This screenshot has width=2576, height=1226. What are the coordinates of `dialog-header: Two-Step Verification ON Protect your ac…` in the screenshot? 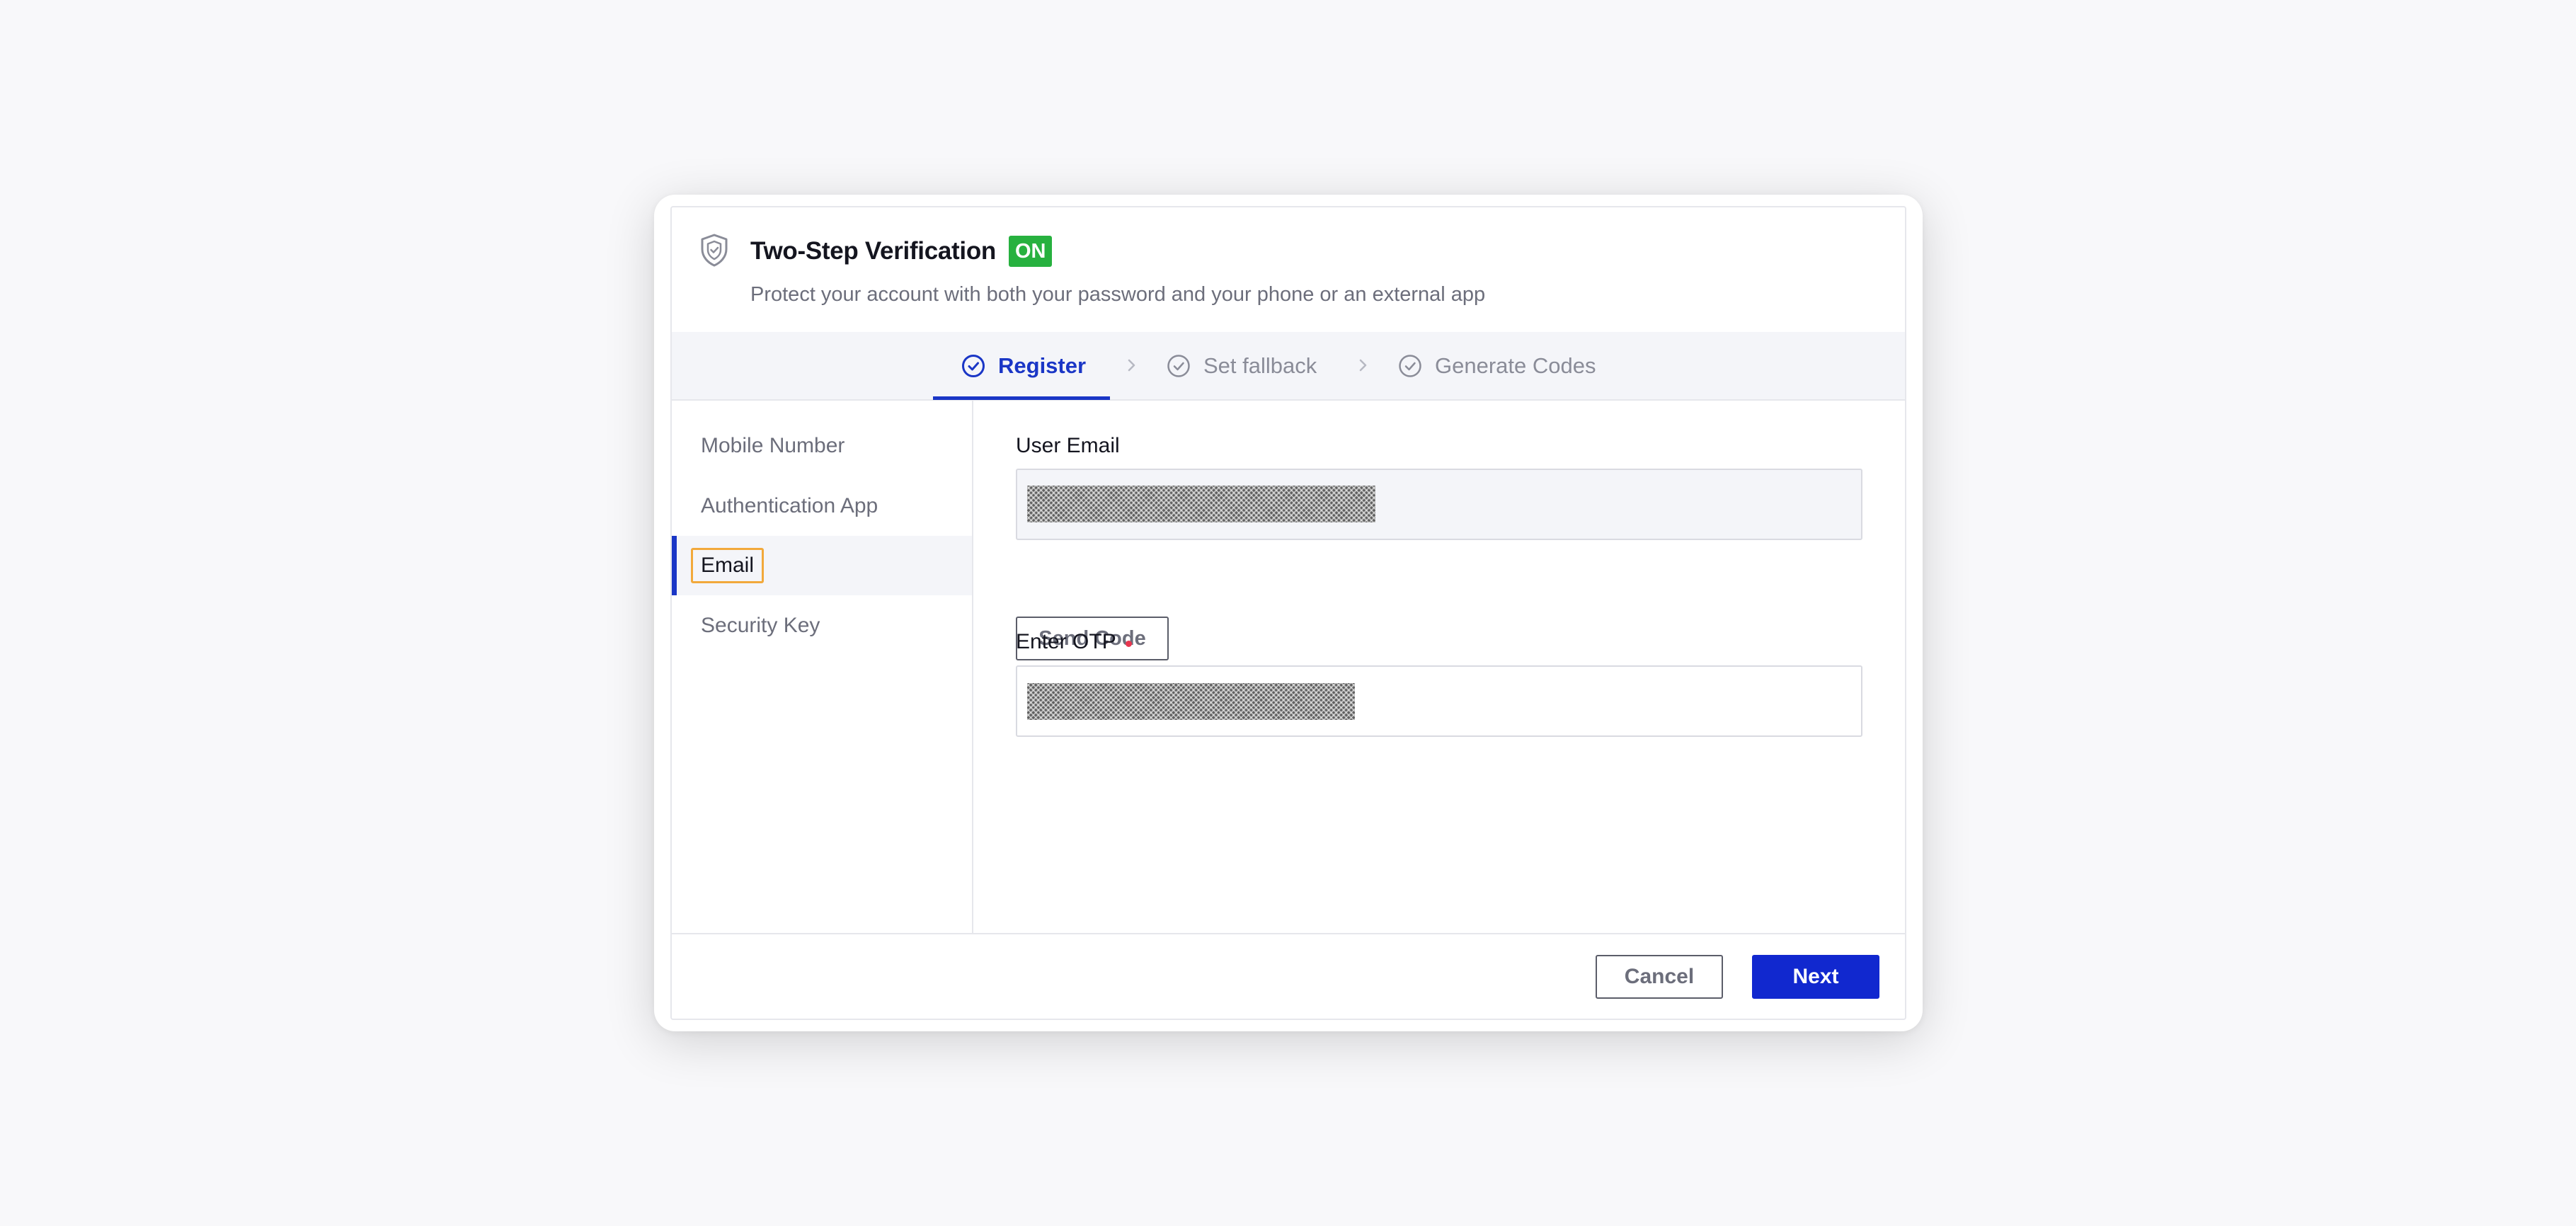 It's located at (1288, 269).